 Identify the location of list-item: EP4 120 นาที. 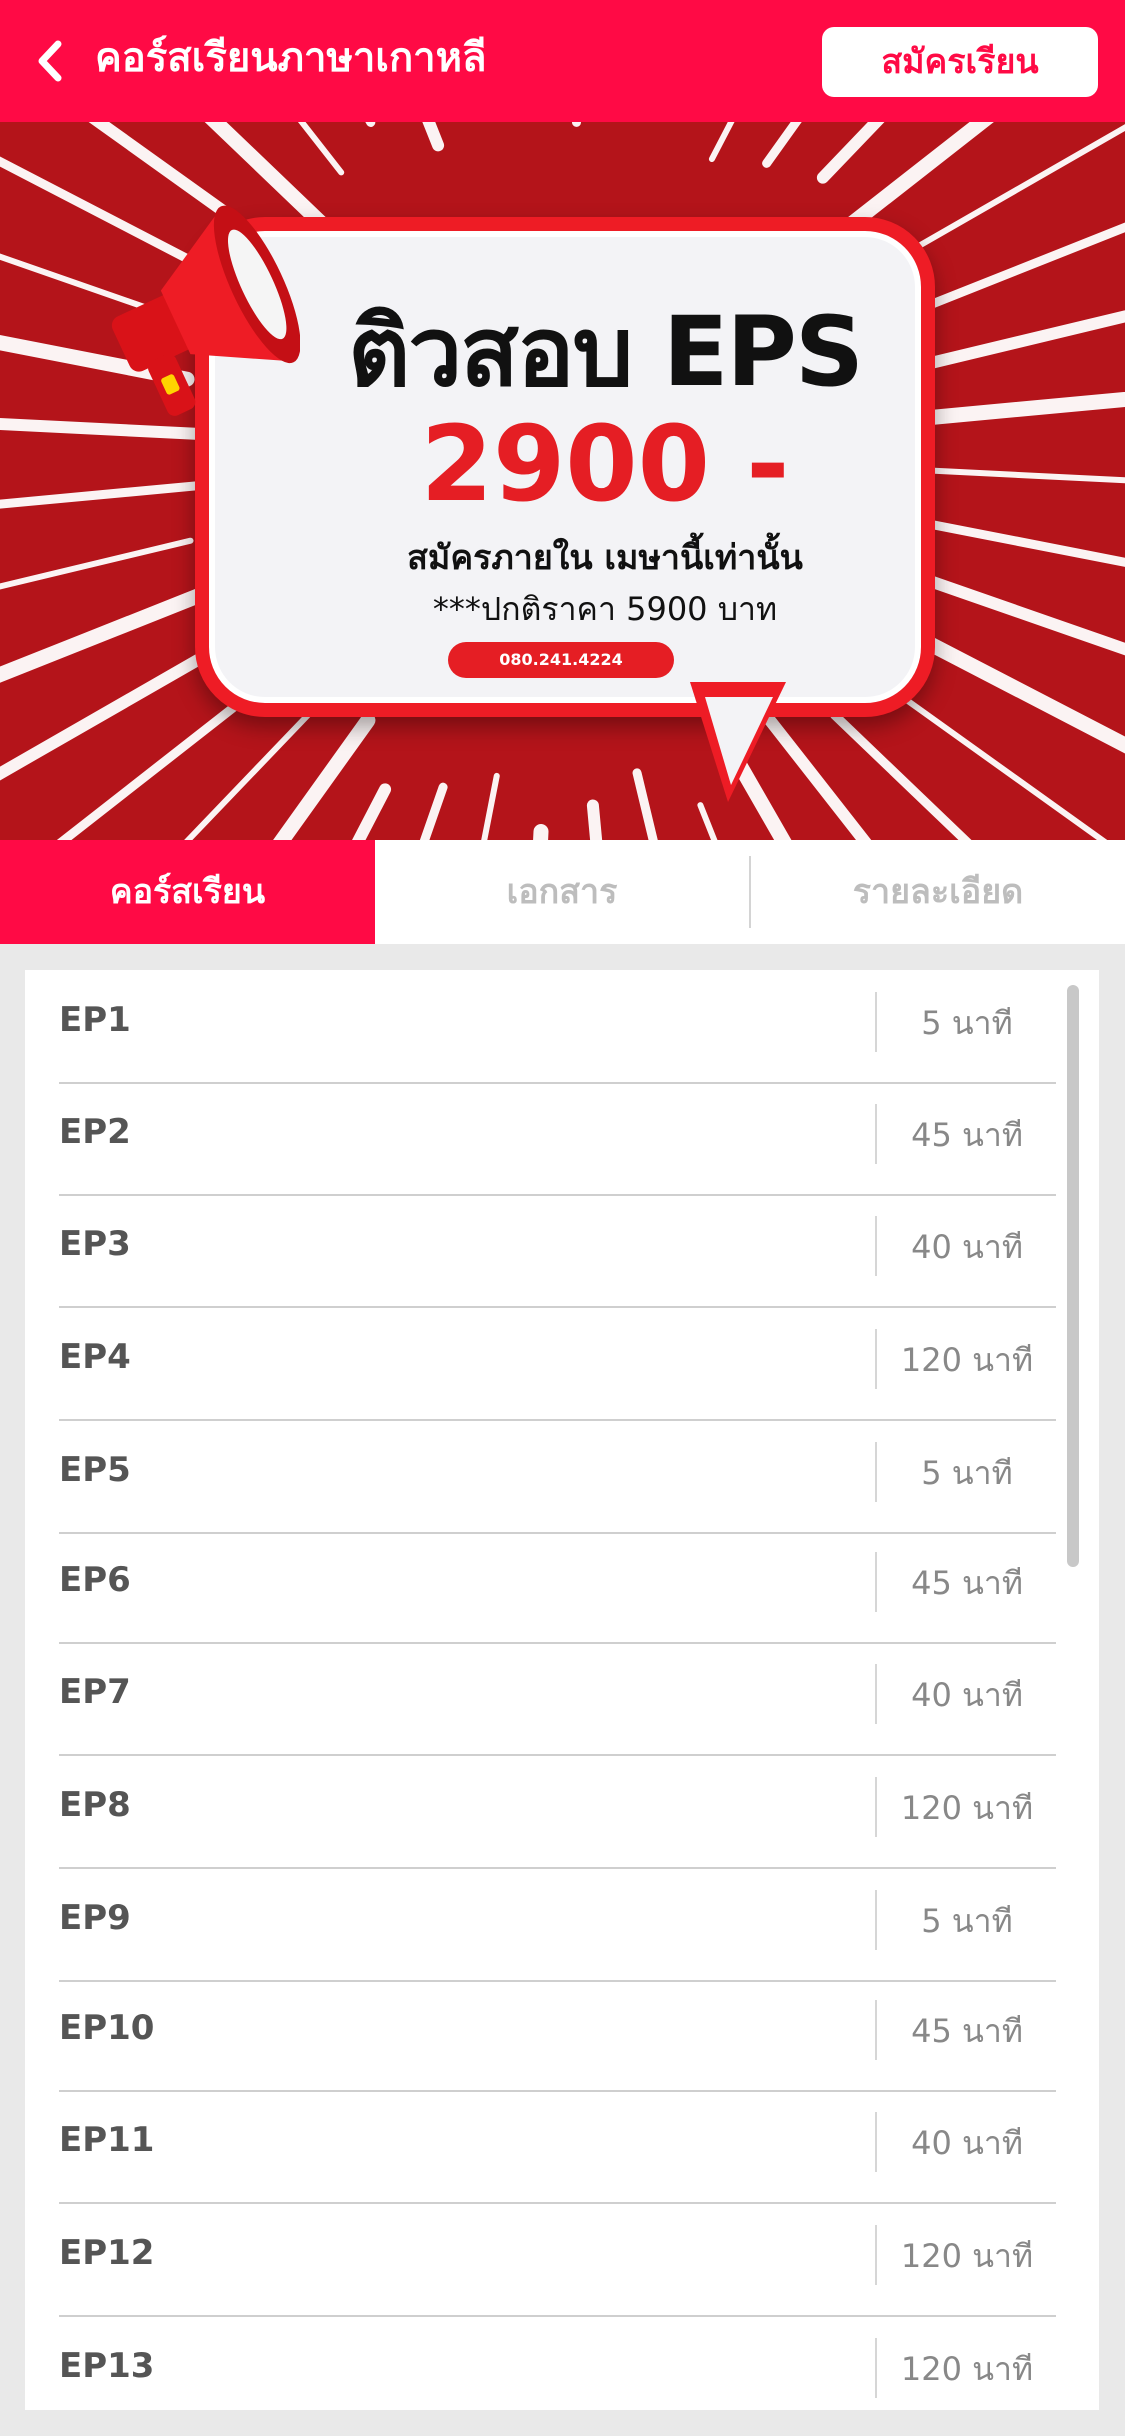
(557, 1364).